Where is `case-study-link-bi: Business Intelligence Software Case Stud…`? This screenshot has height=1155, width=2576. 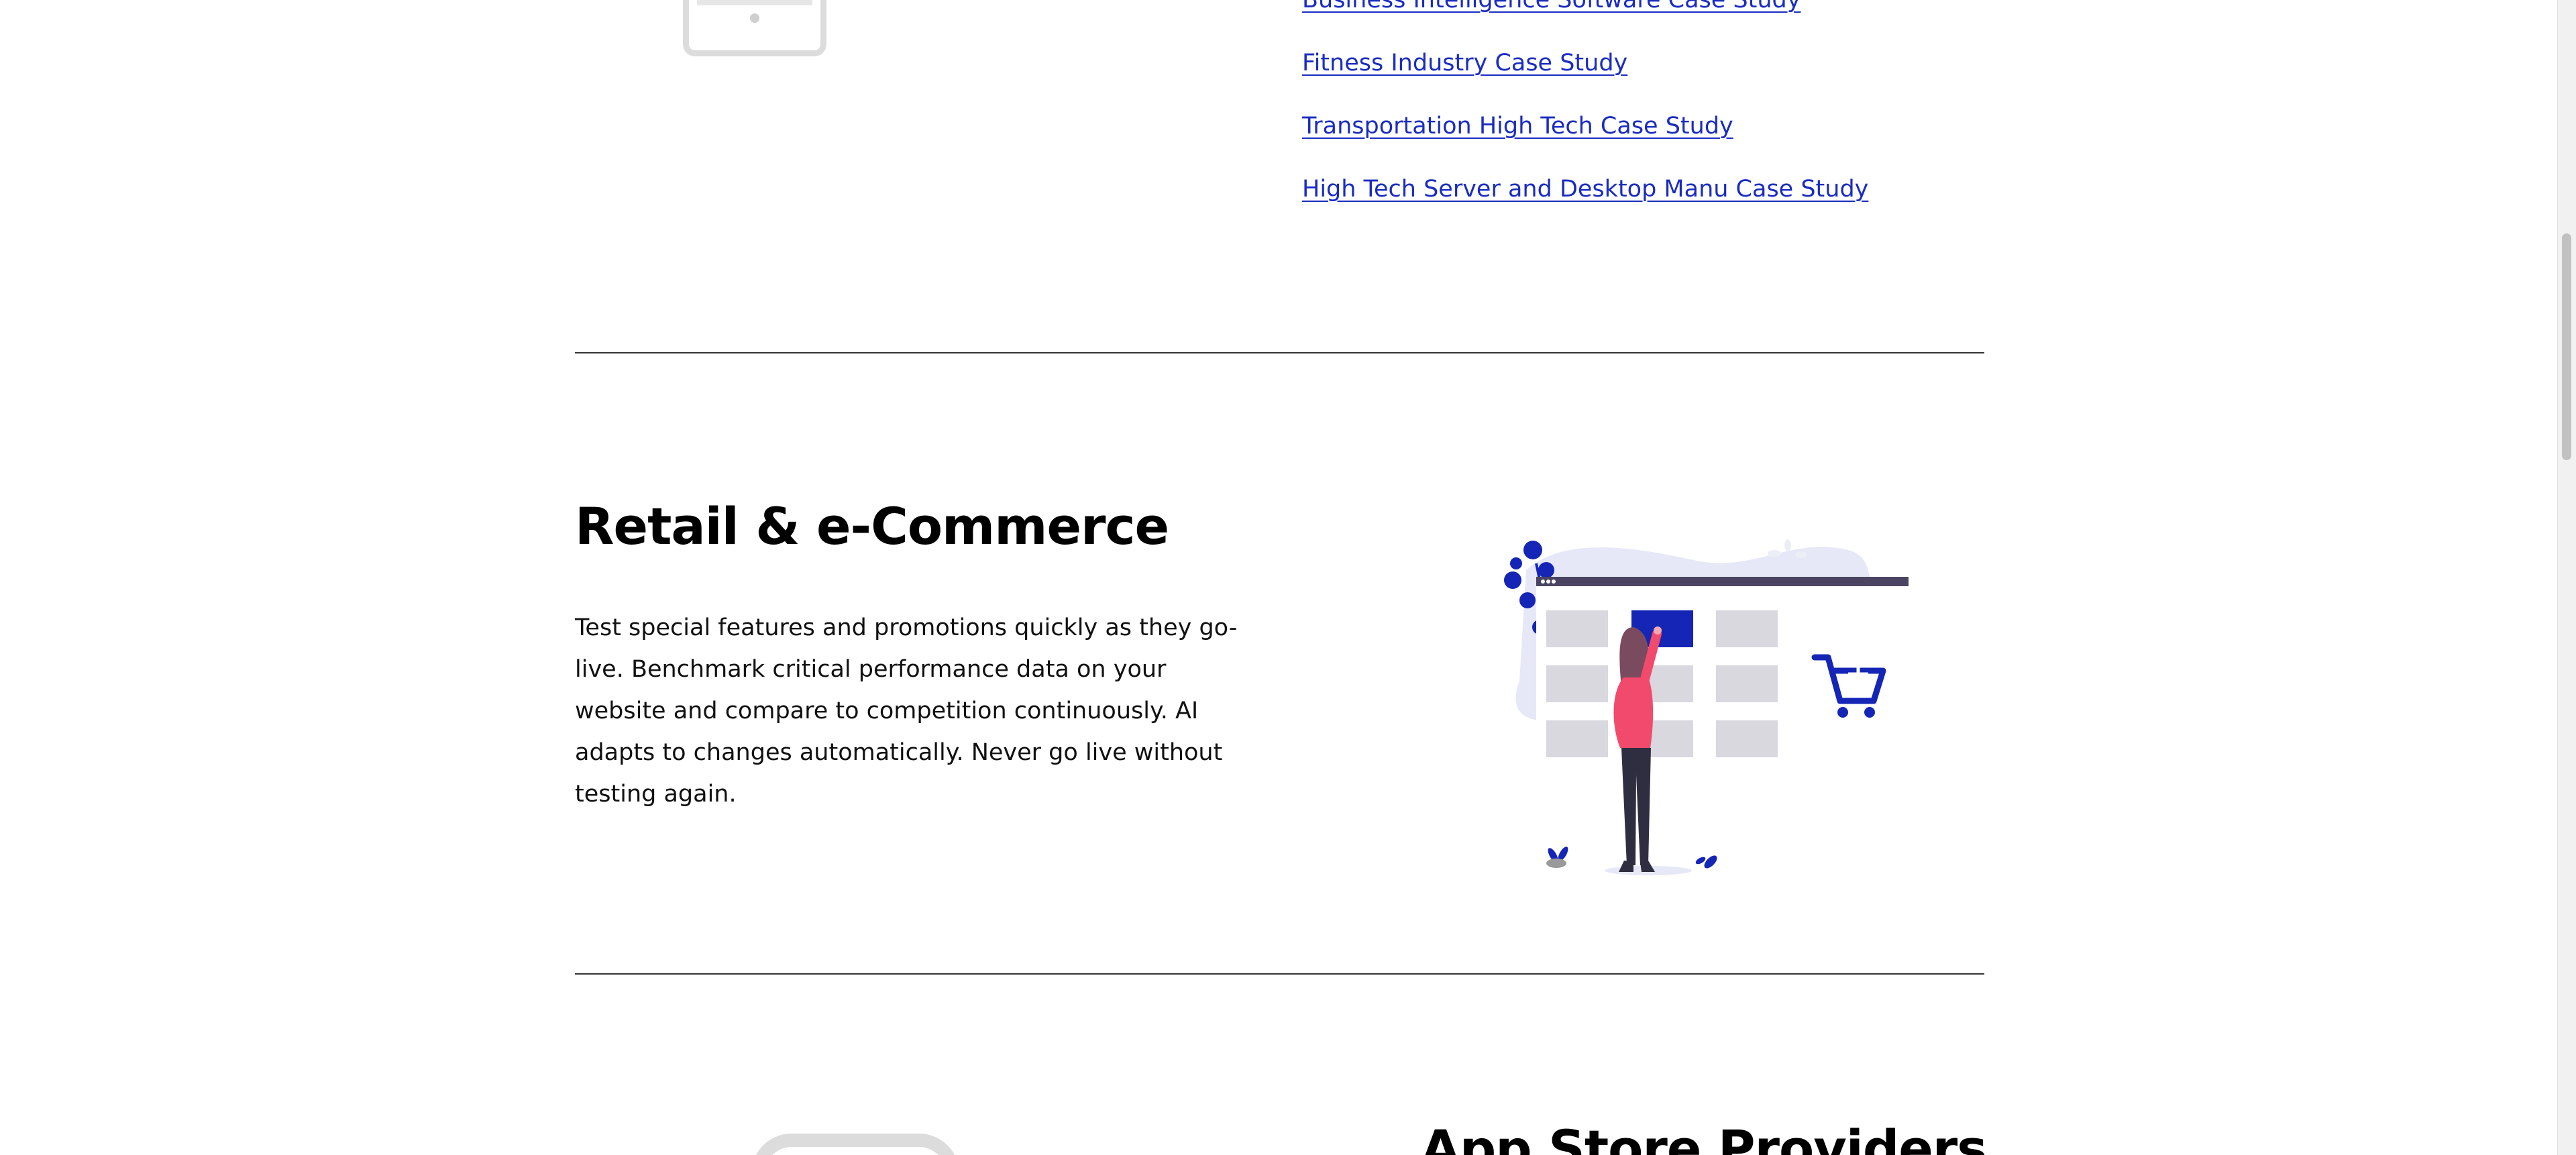
case-study-link-bi: Business Intelligence Software Case Stud… is located at coordinates (1585, 7).